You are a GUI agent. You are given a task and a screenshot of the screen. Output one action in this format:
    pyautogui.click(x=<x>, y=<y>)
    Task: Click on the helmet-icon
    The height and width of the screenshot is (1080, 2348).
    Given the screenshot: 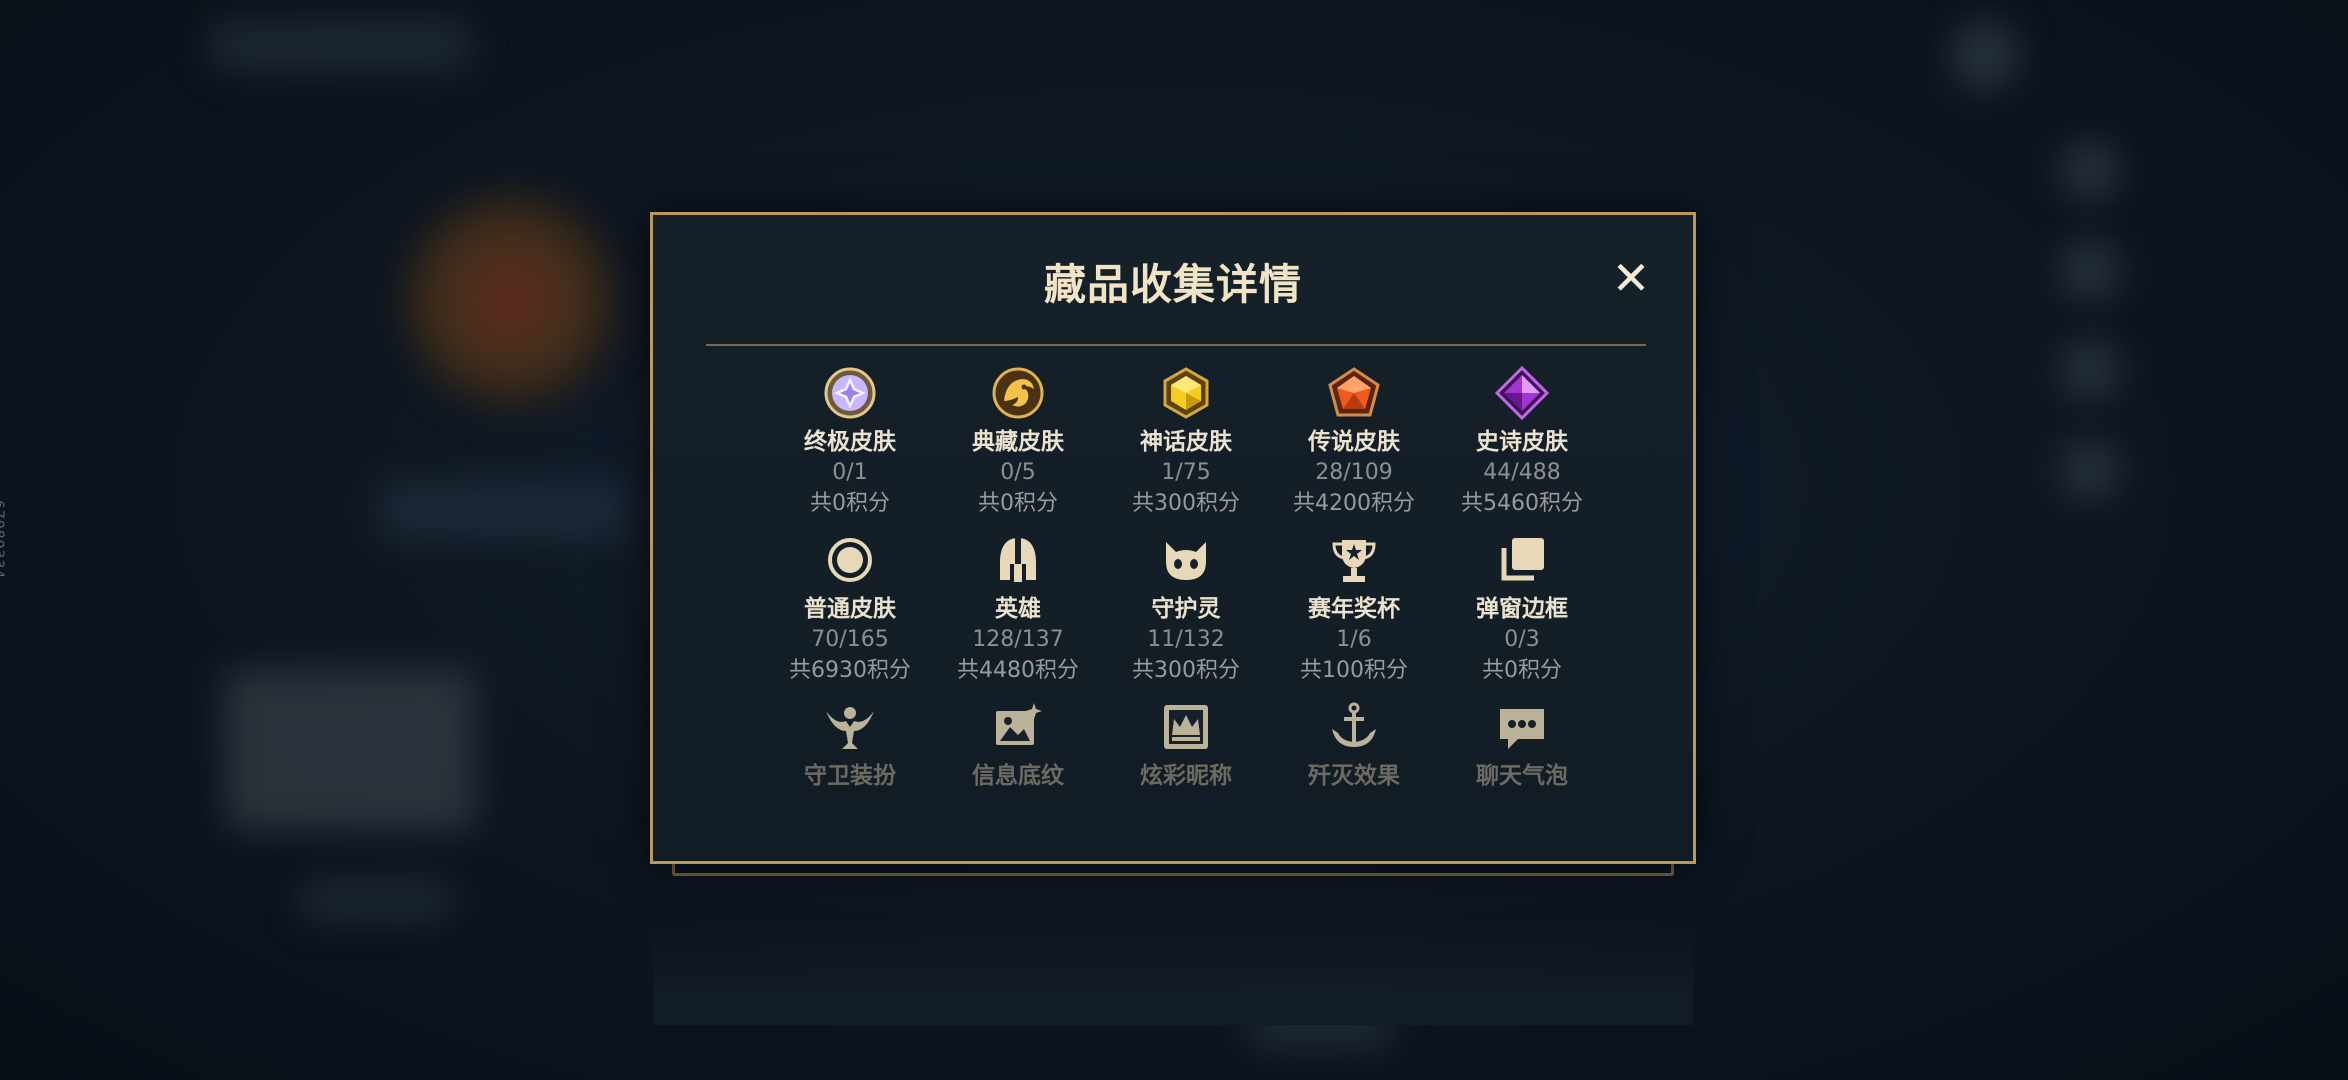 What is the action you would take?
    pyautogui.click(x=1018, y=560)
    